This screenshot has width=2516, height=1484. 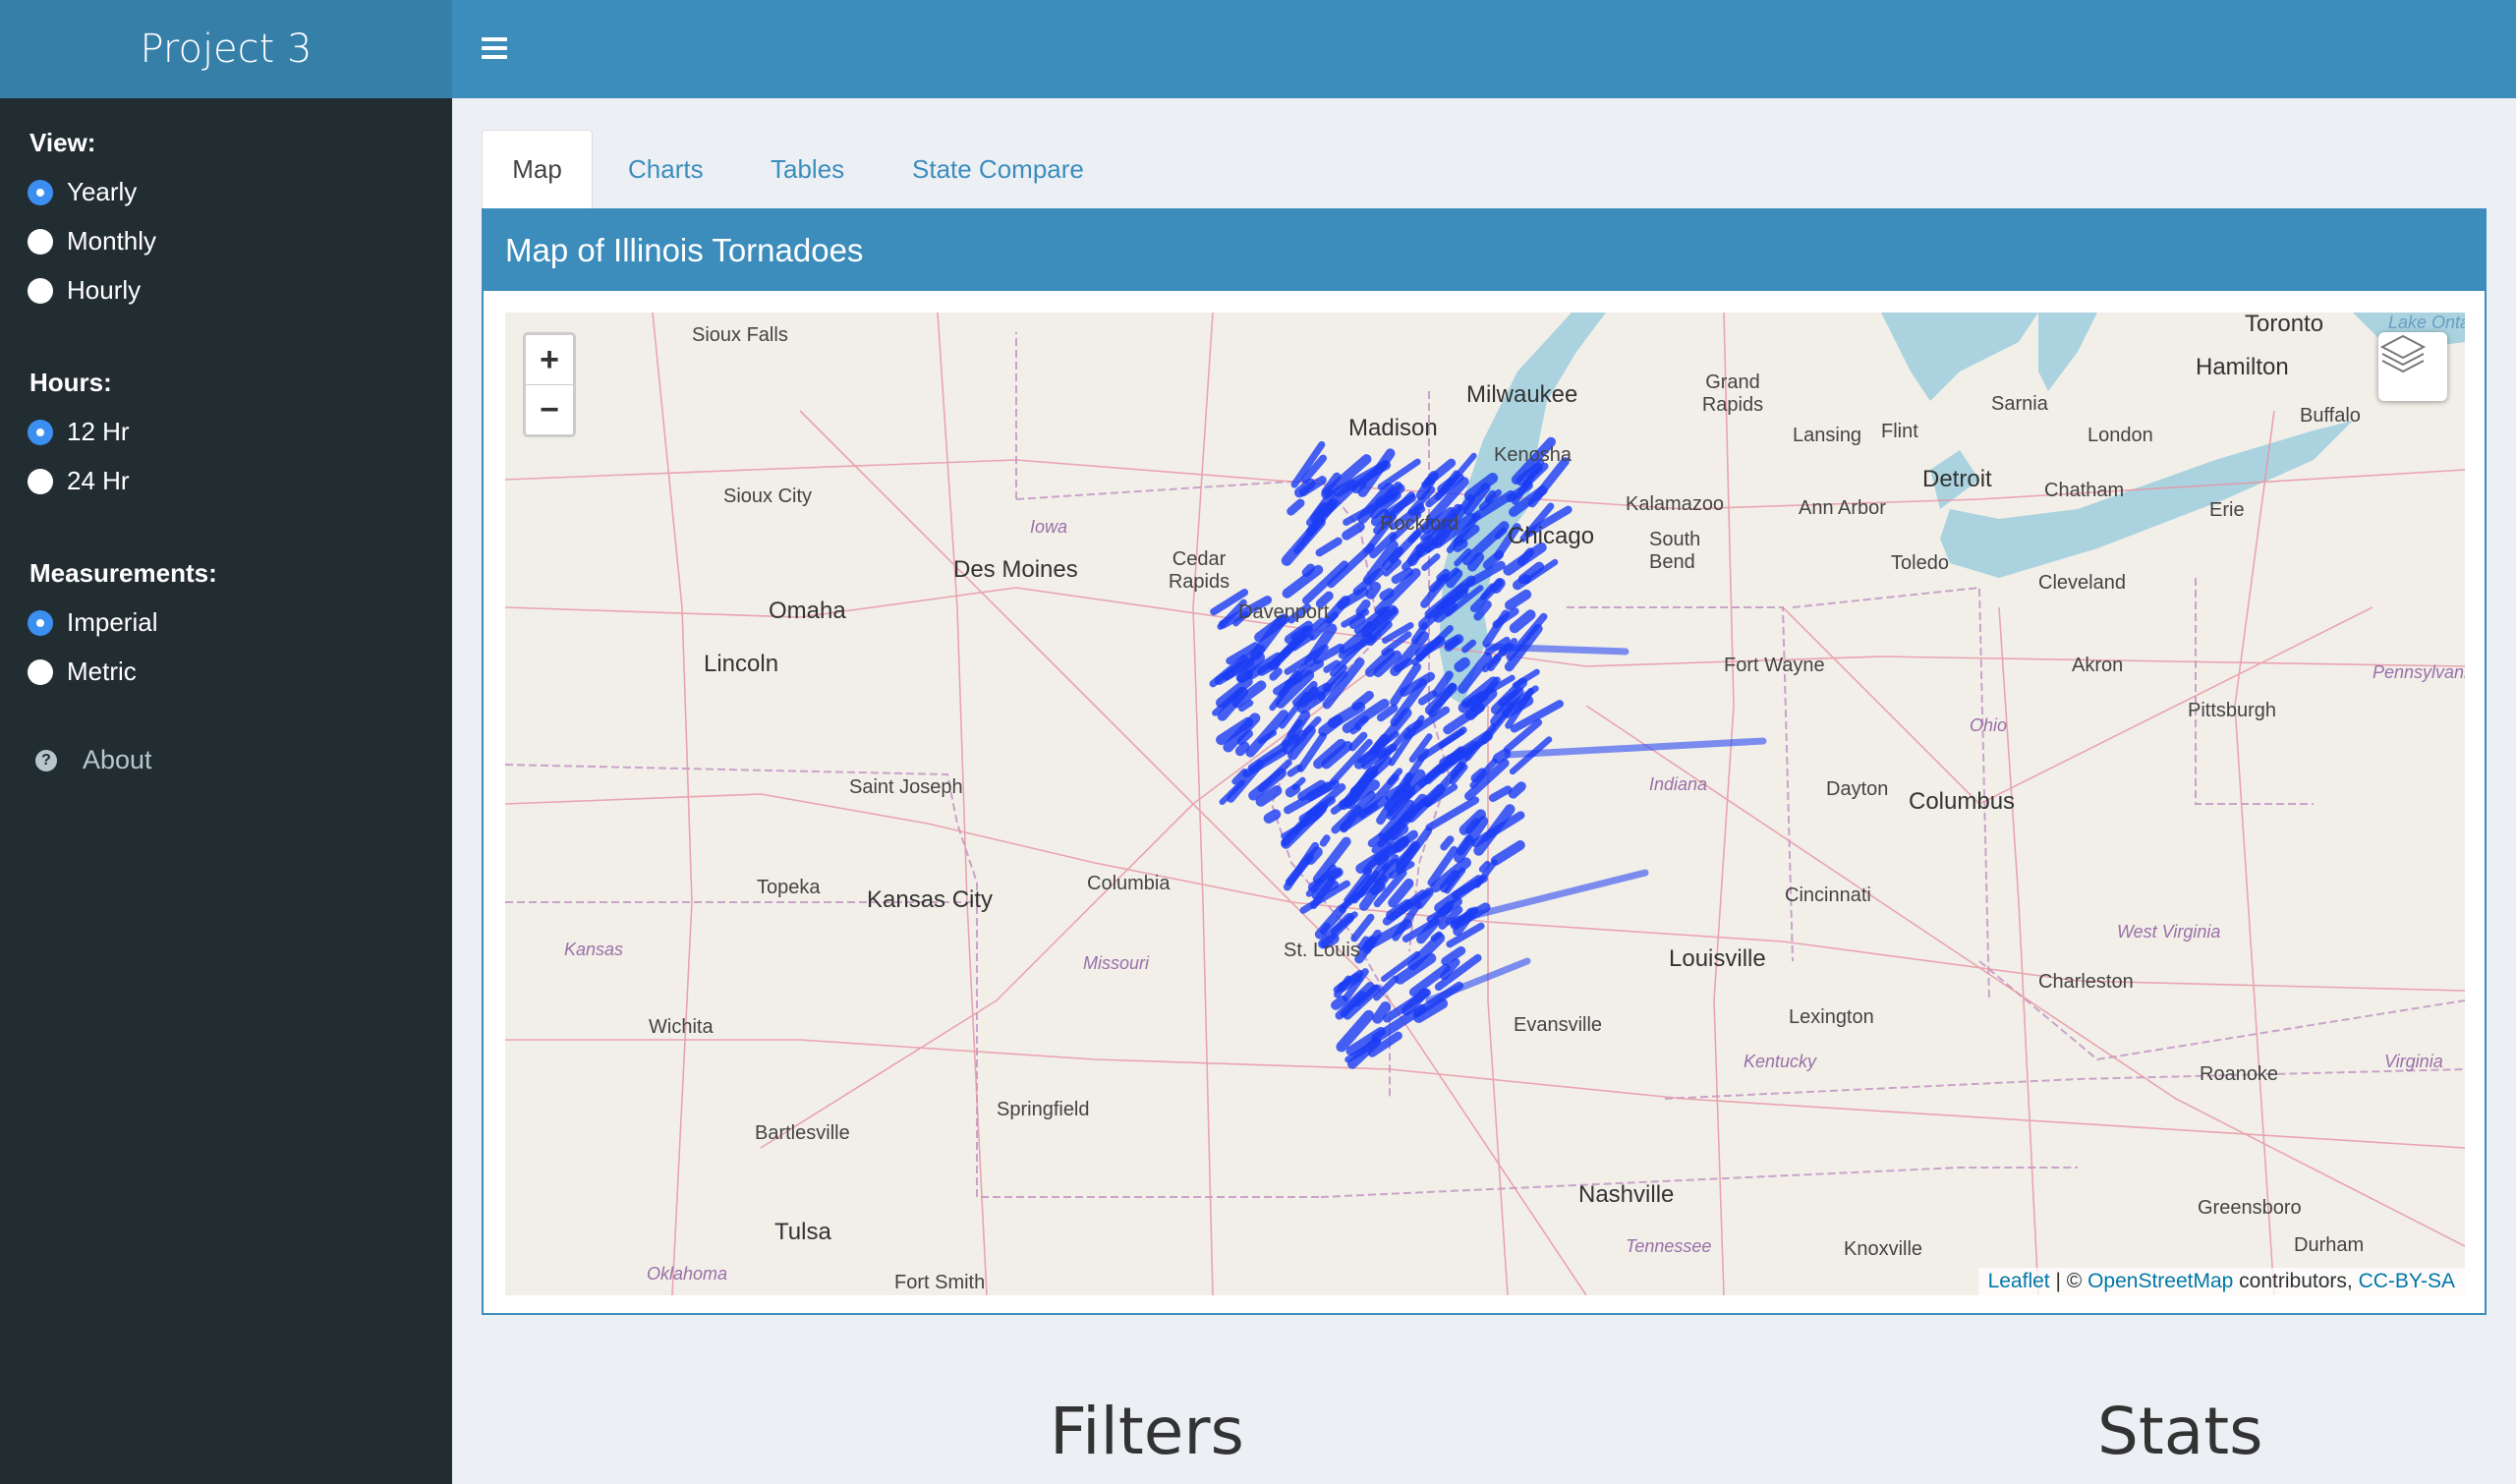 I want to click on lake-huron, so click(x=1959, y=357).